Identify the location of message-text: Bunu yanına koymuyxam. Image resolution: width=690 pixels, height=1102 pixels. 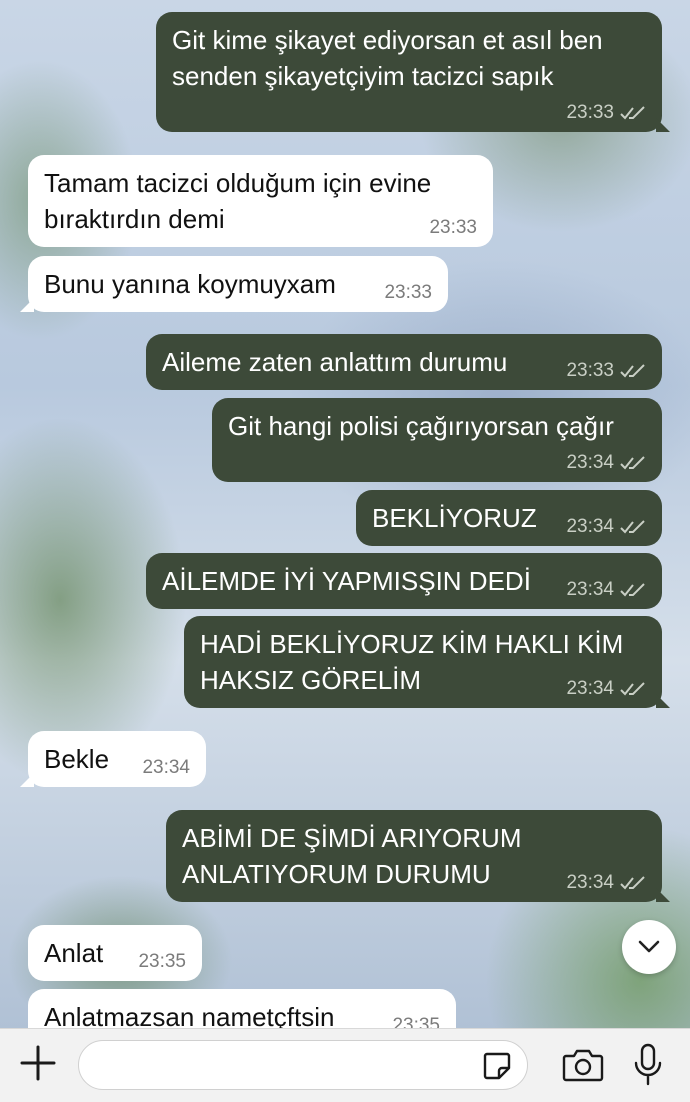
(190, 284).